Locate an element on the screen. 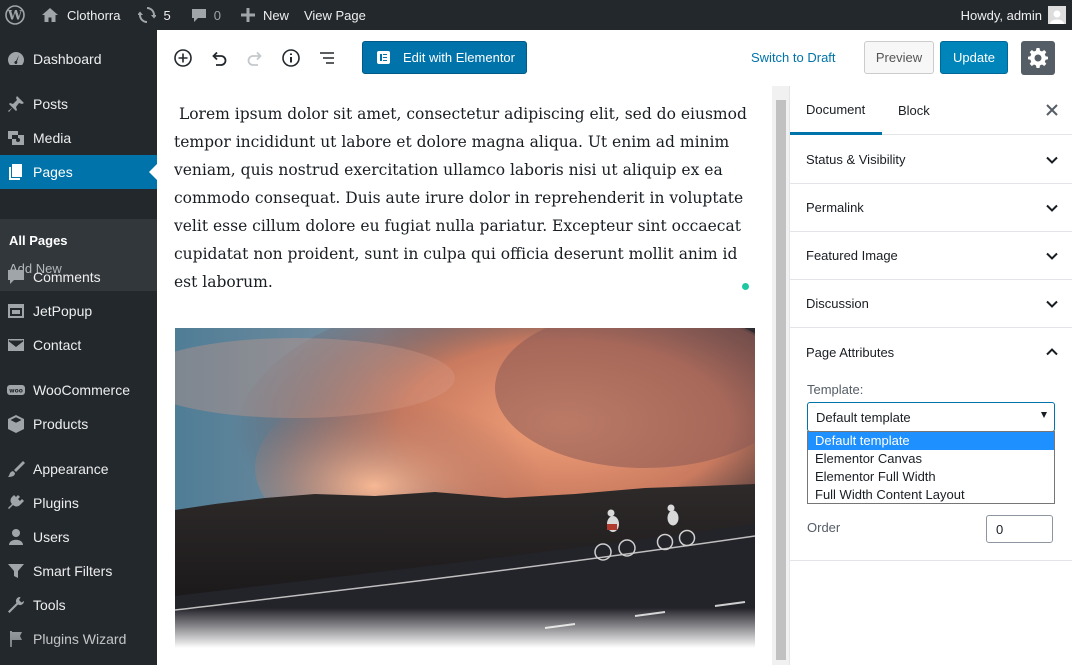 The height and width of the screenshot is (665, 1072). section-status-visibility: Status & Visibility is located at coordinates (931, 160).